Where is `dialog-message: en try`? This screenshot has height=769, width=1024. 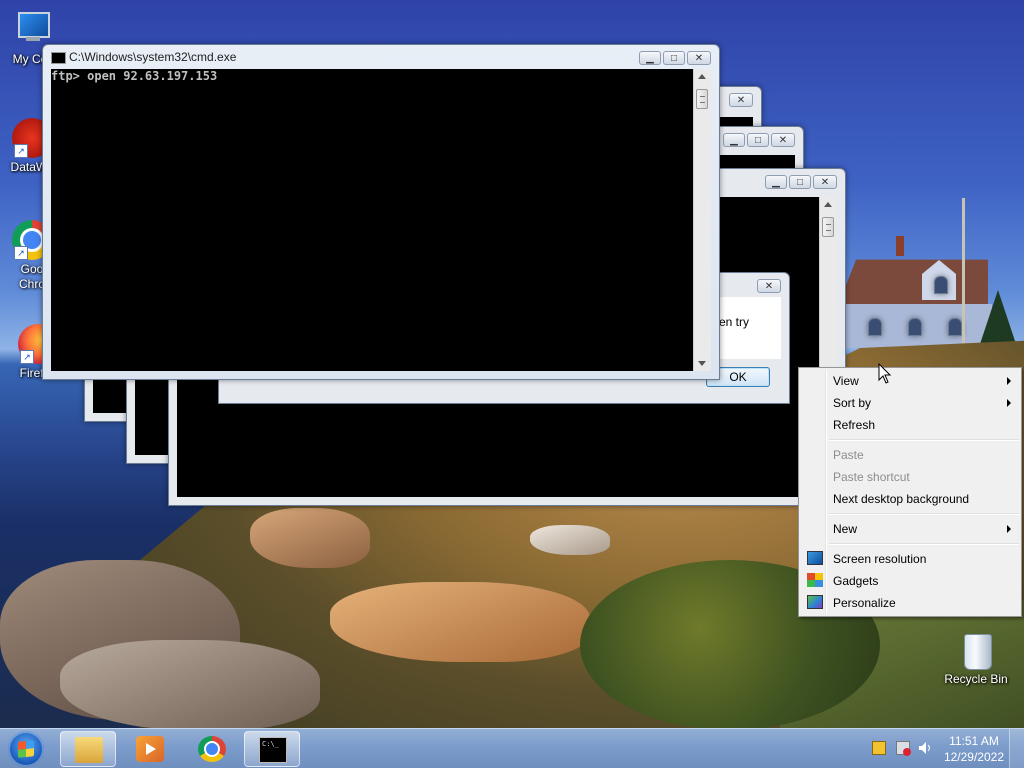
dialog-message: en try is located at coordinates (734, 322).